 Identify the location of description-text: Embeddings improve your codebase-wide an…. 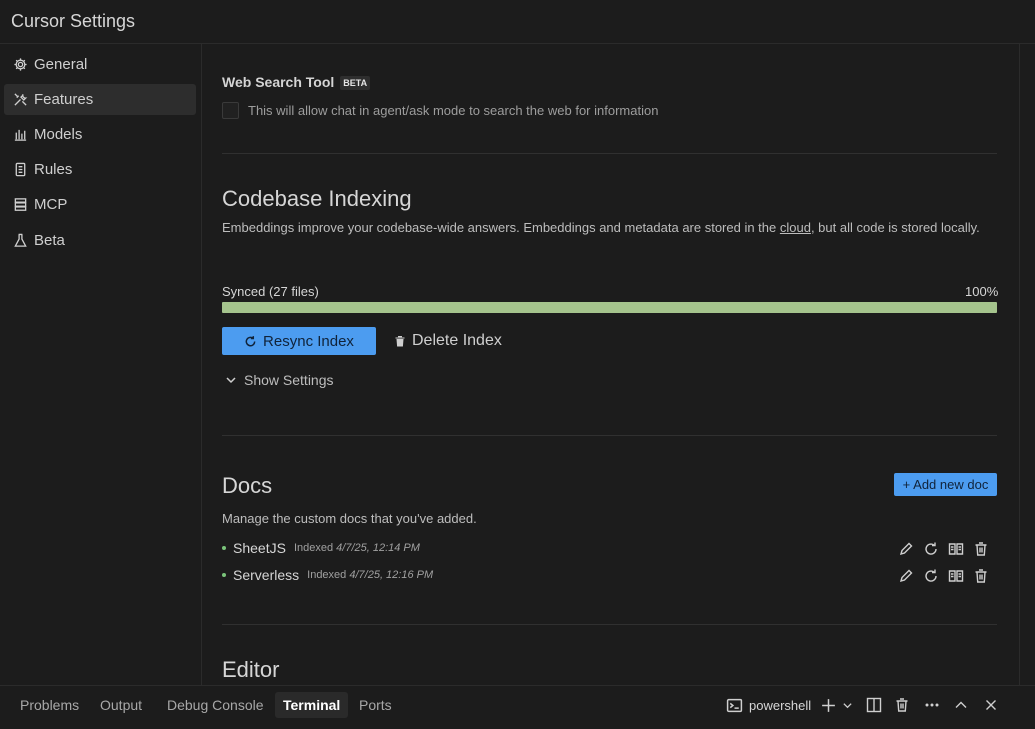
(501, 227).